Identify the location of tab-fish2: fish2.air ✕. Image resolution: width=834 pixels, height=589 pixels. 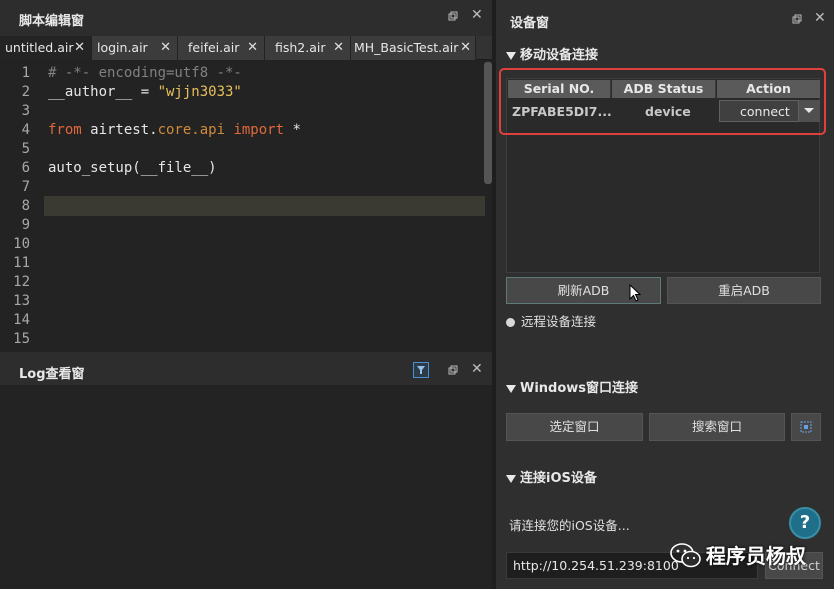
(308, 48).